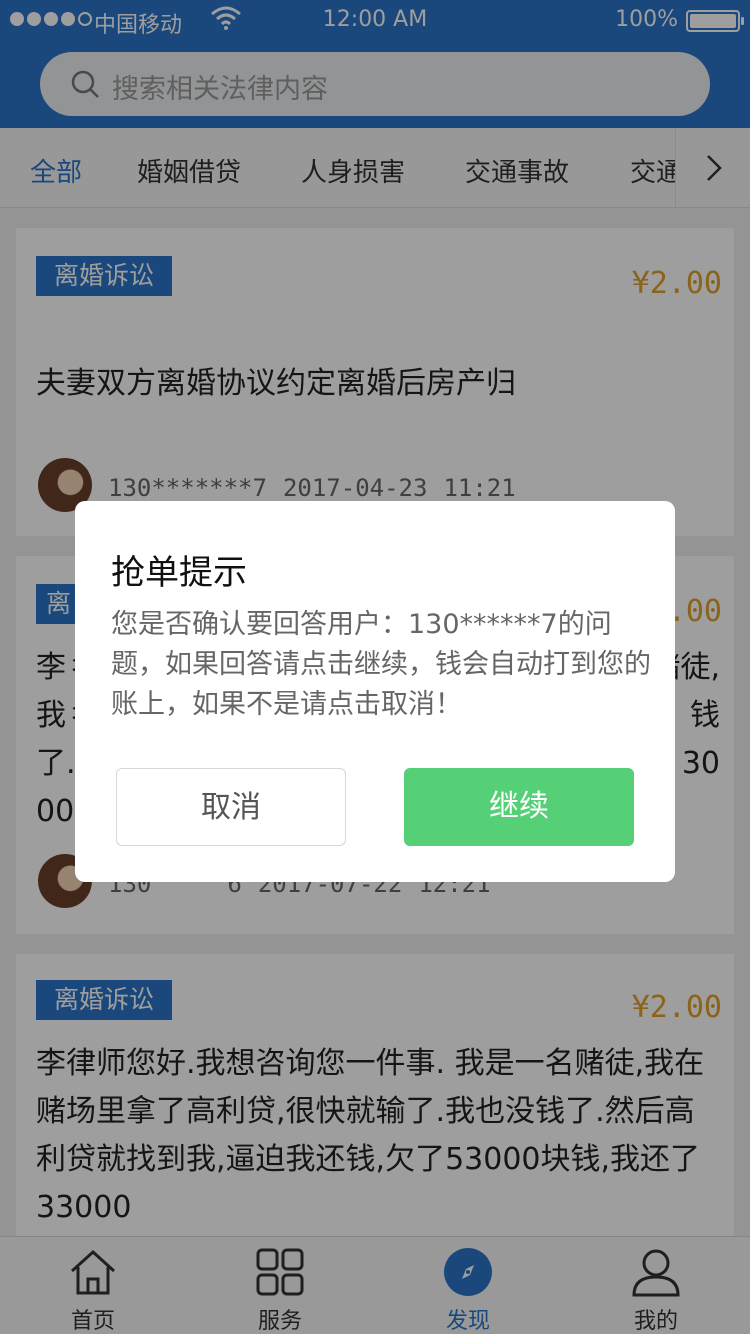  What do you see at coordinates (231, 807) in the screenshot?
I see `cancel-button: 取消` at bounding box center [231, 807].